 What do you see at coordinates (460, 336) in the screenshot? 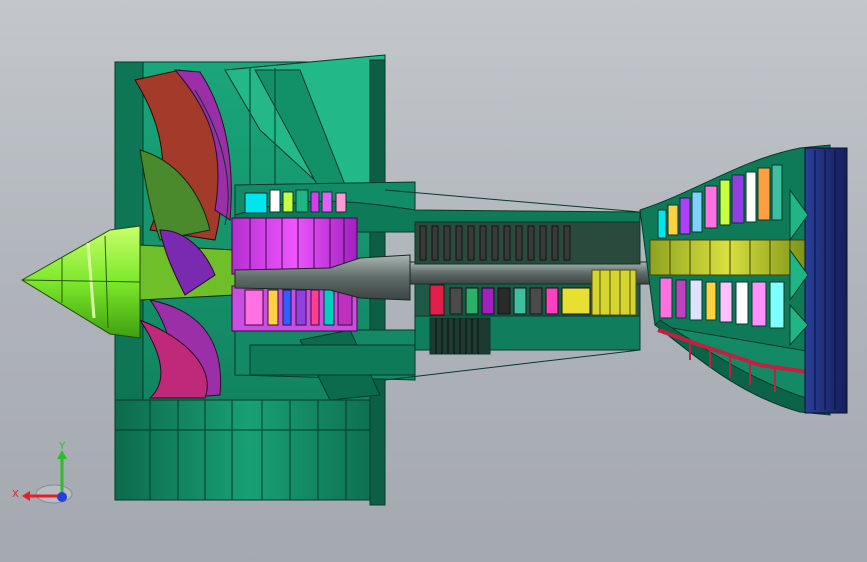
I see `accessory-gearbox` at bounding box center [460, 336].